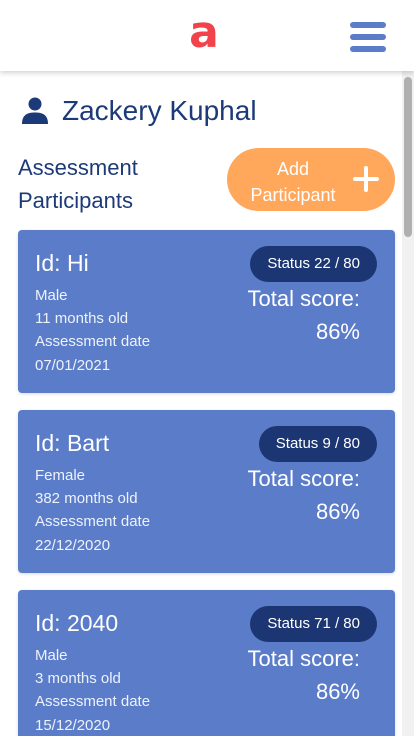 Image resolution: width=414 pixels, height=736 pixels. Describe the element at coordinates (73, 545) in the screenshot. I see `assessment-date: 22/12/2020` at that location.